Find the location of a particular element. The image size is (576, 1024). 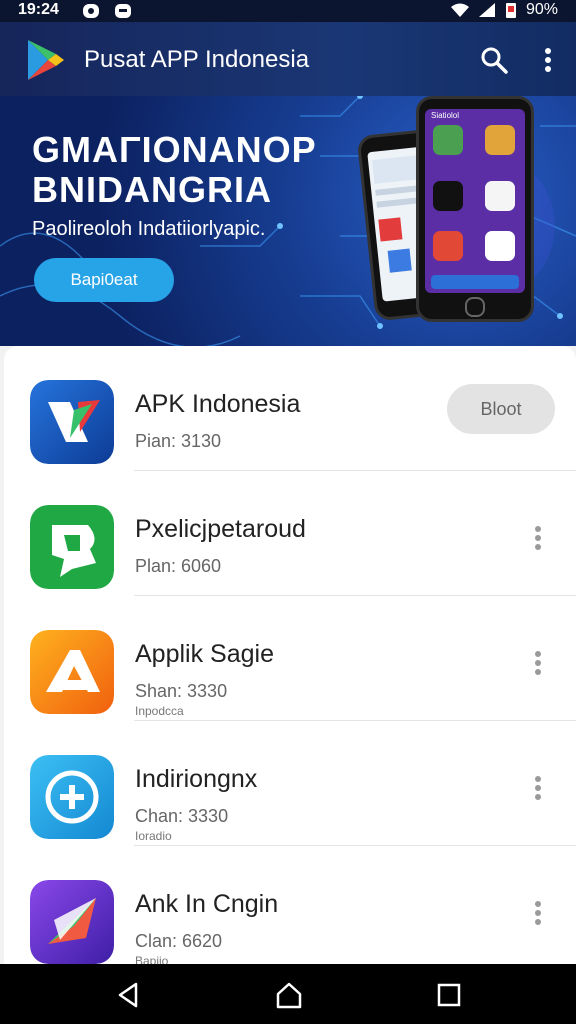

app-name: Indiriongnx is located at coordinates (196, 779).